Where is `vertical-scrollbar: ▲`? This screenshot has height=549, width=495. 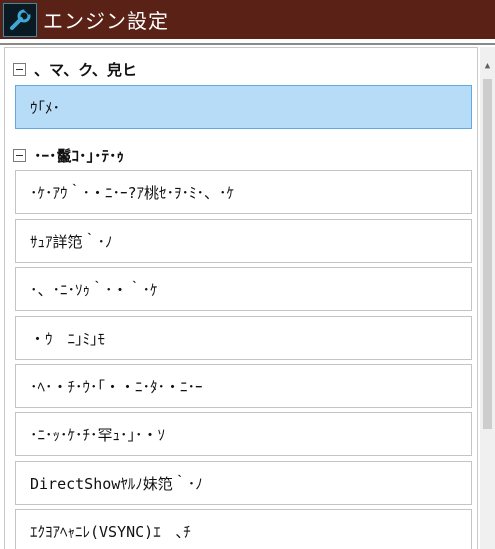
vertical-scrollbar: ▲ is located at coordinates (487, 298).